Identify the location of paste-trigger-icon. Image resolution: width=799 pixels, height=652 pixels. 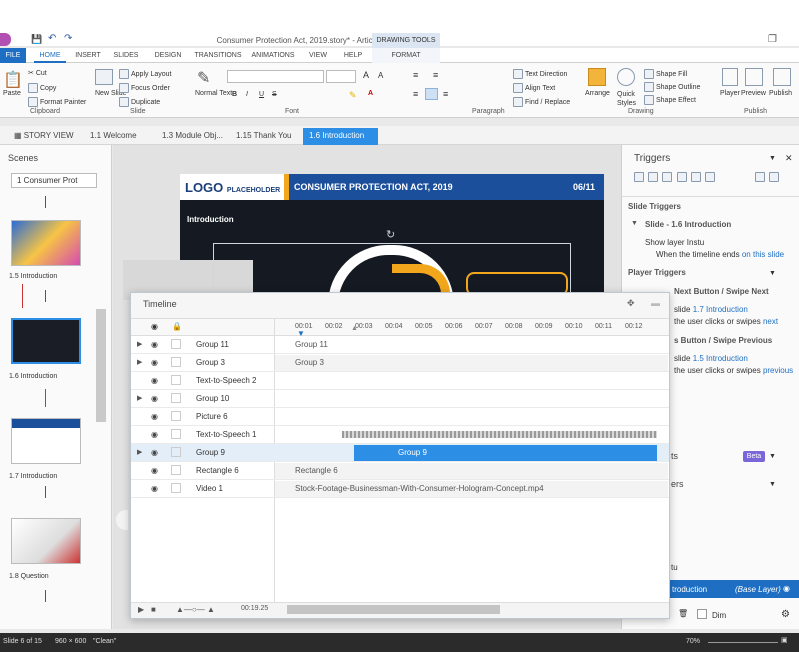
(681, 177).